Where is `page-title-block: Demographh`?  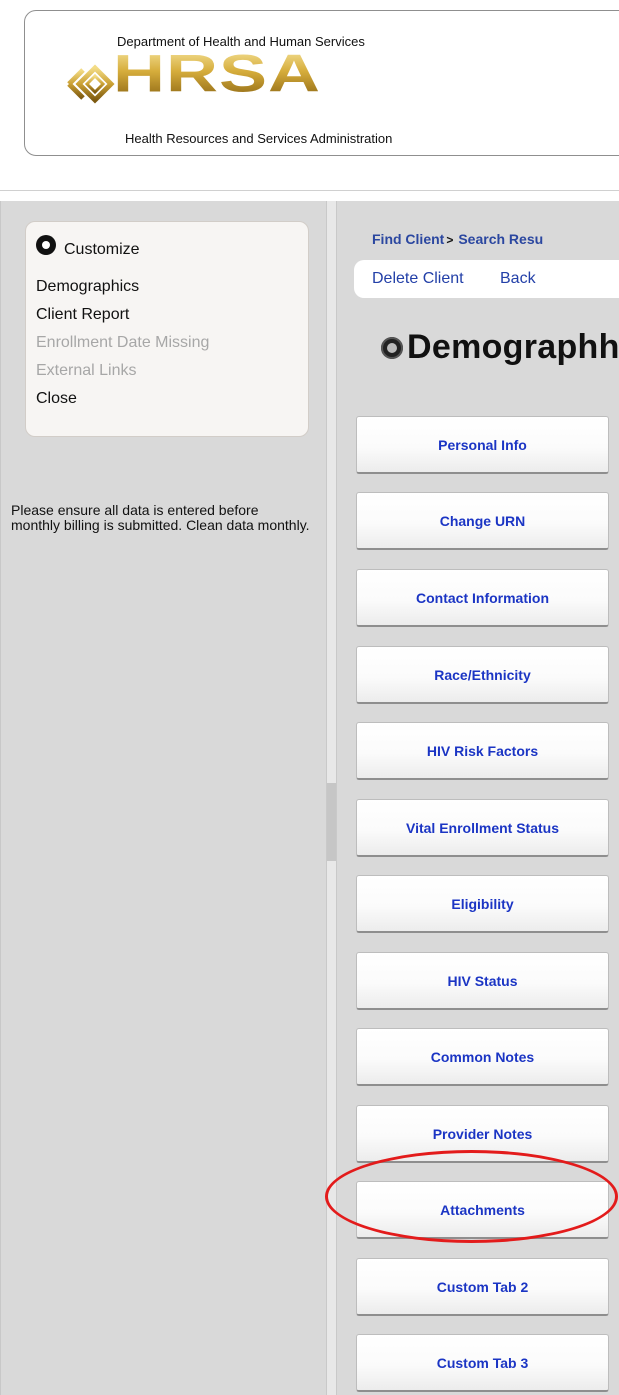
page-title-block: Demographh is located at coordinates (500, 347).